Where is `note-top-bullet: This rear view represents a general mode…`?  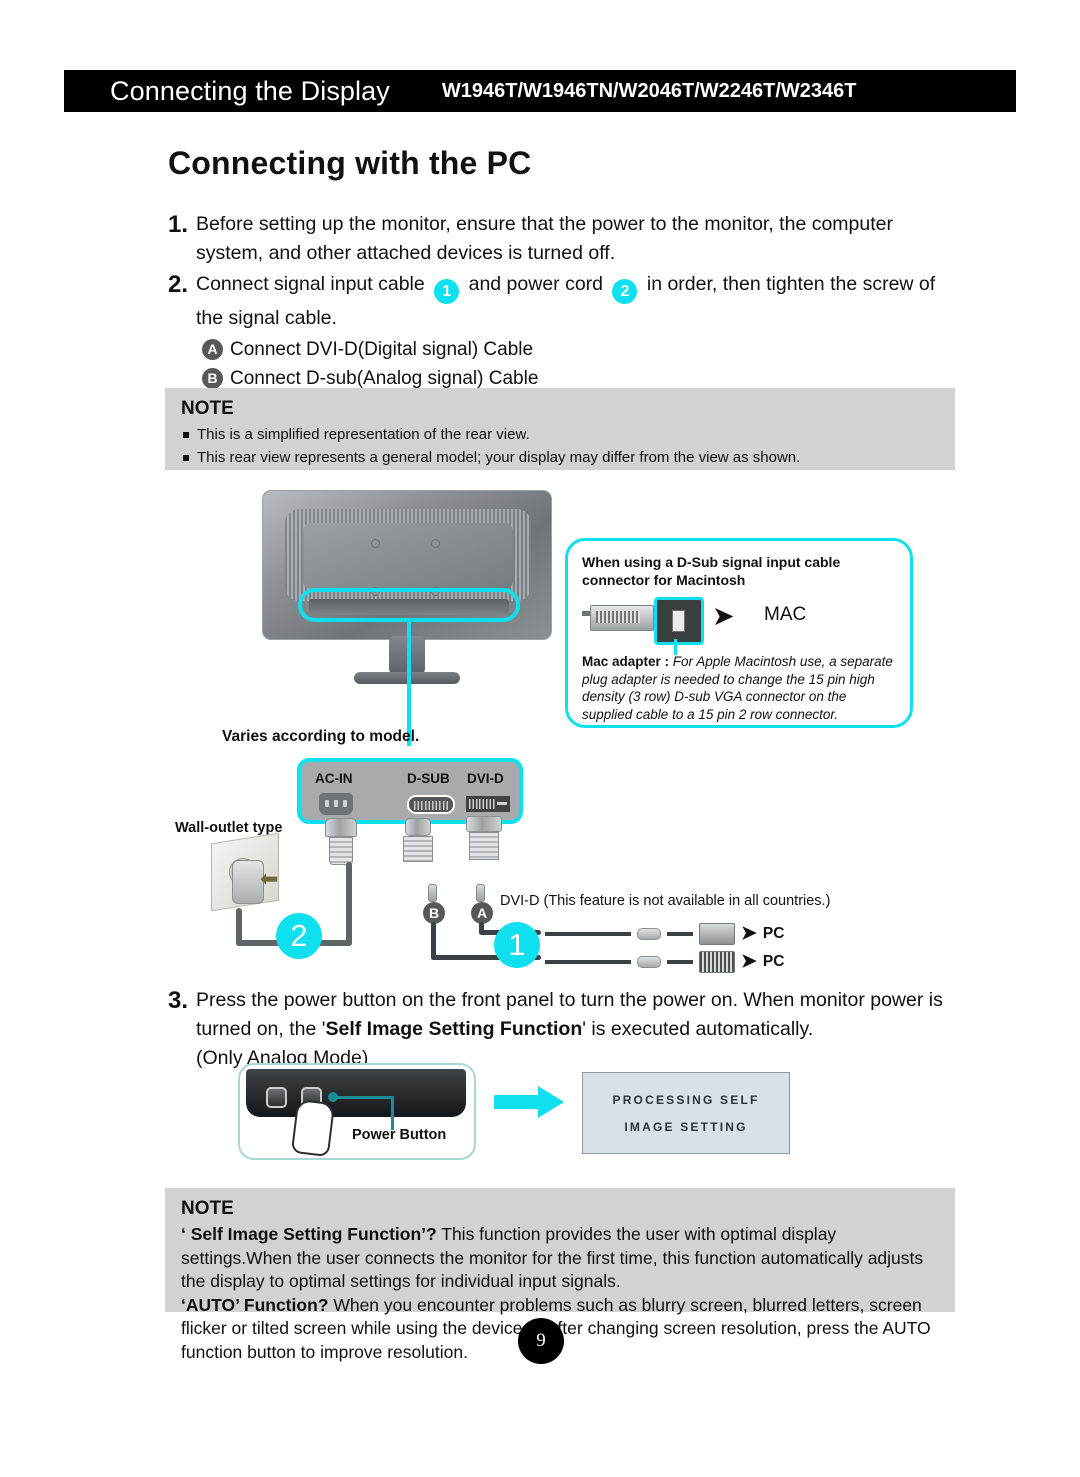 note-top-bullet: This rear view represents a general mode… is located at coordinates (560, 457).